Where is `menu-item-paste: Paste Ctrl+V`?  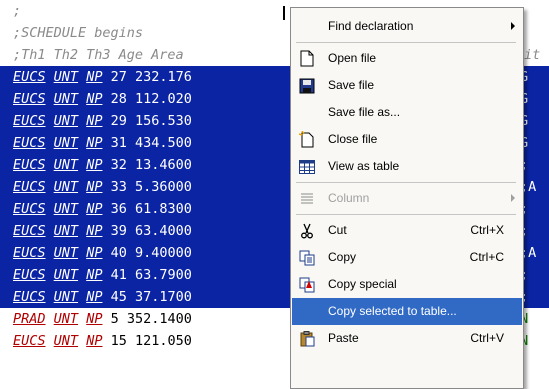 menu-item-paste: Paste Ctrl+V is located at coordinates (407, 338).